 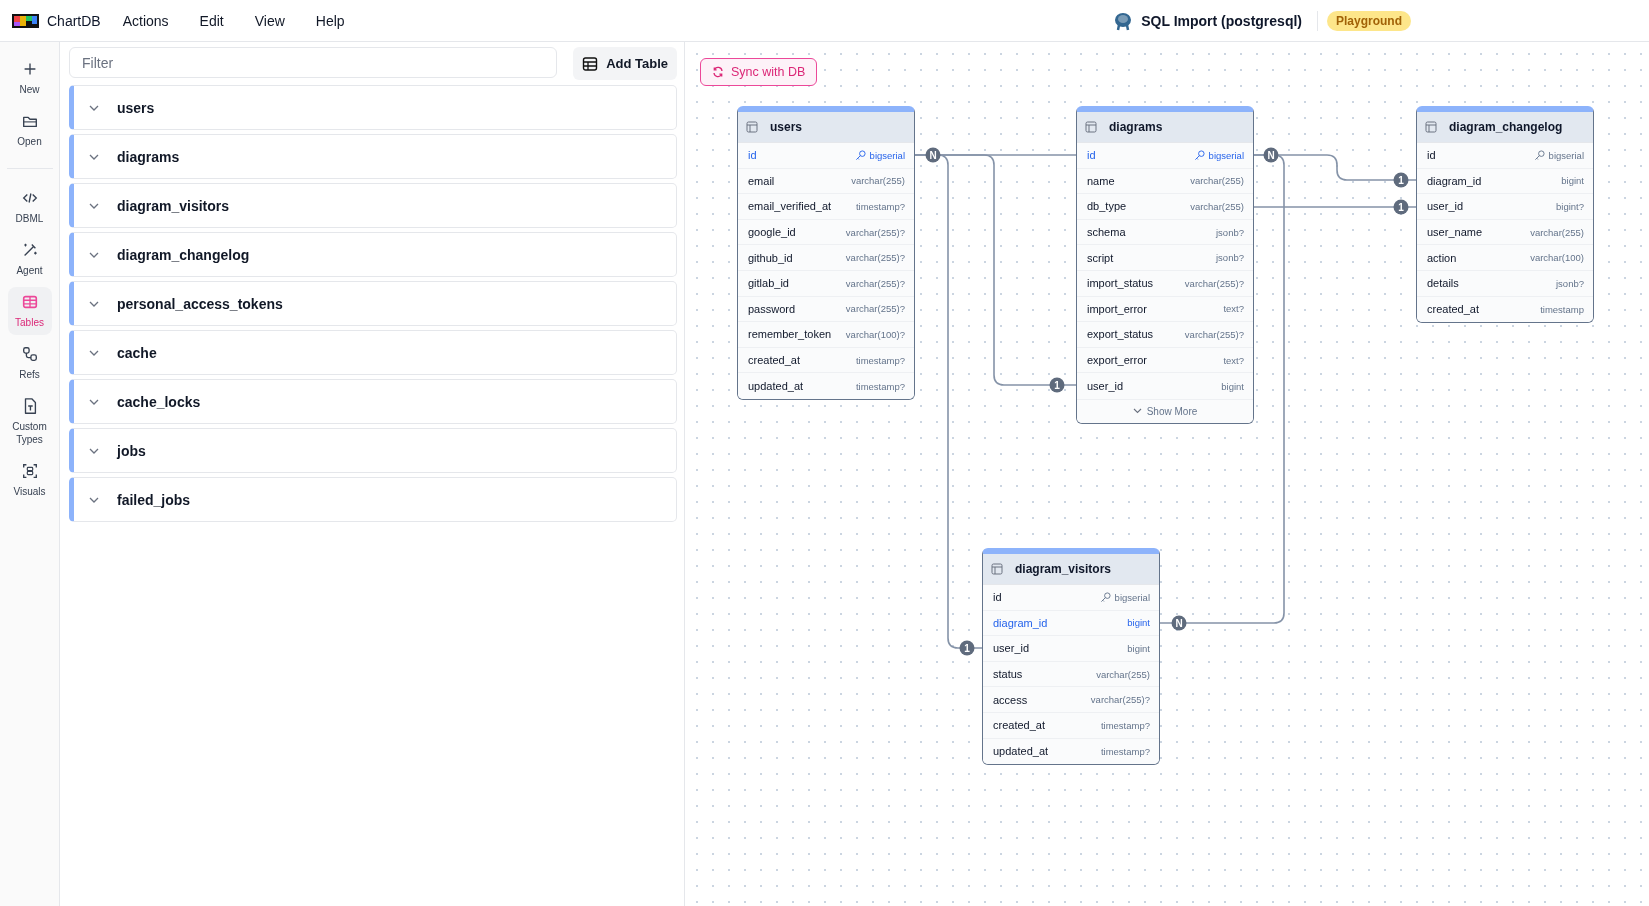 I want to click on menu-item: View, so click(x=269, y=20).